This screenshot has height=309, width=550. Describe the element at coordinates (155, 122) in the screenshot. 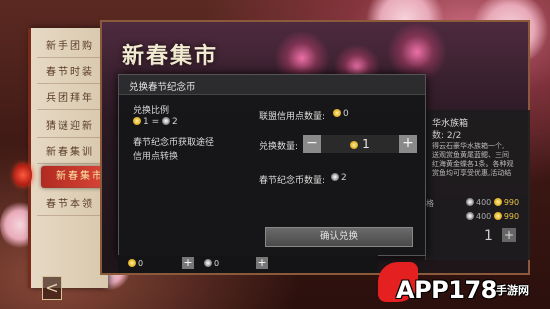

I see `ratio-value: 1 = 2` at that location.